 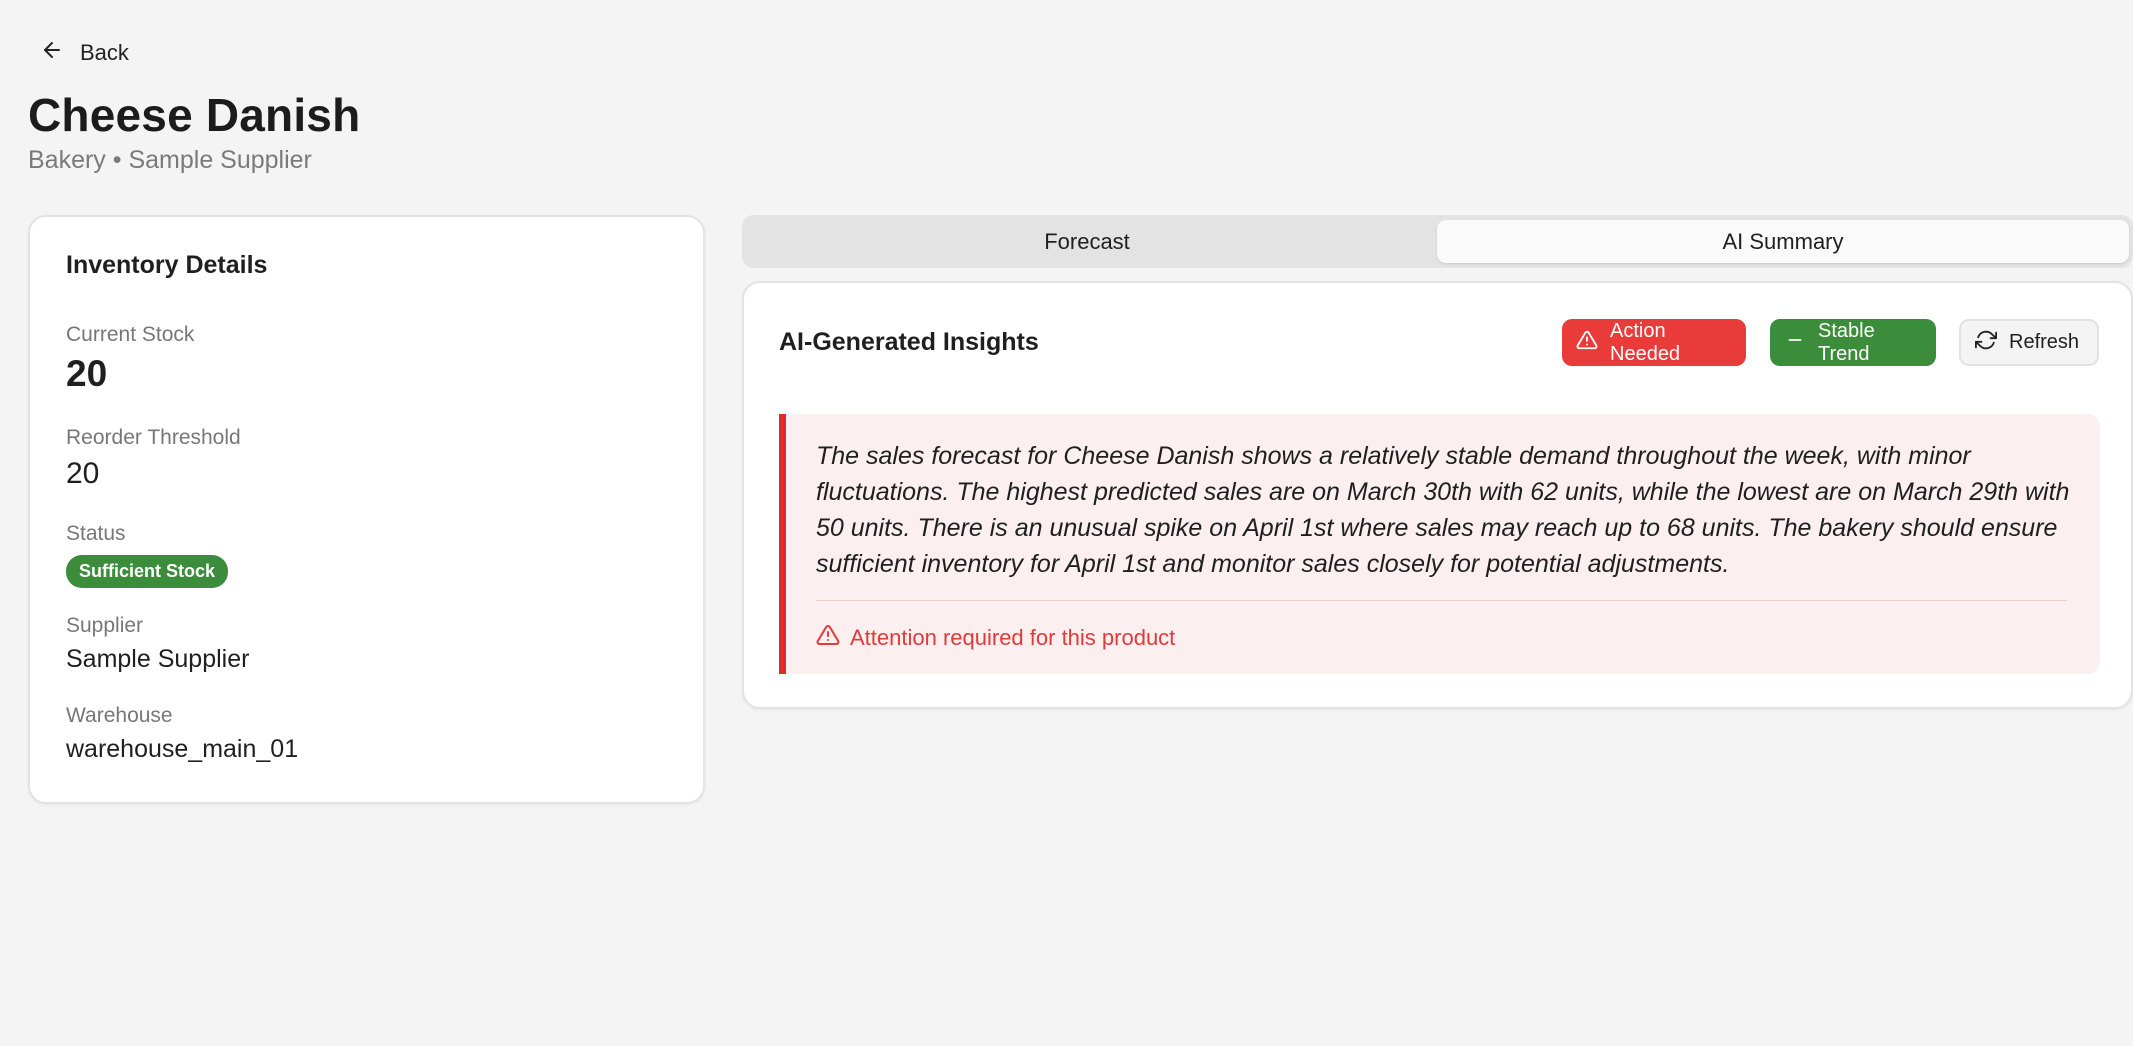 I want to click on action-needed-label: Action Needed, so click(x=1645, y=342).